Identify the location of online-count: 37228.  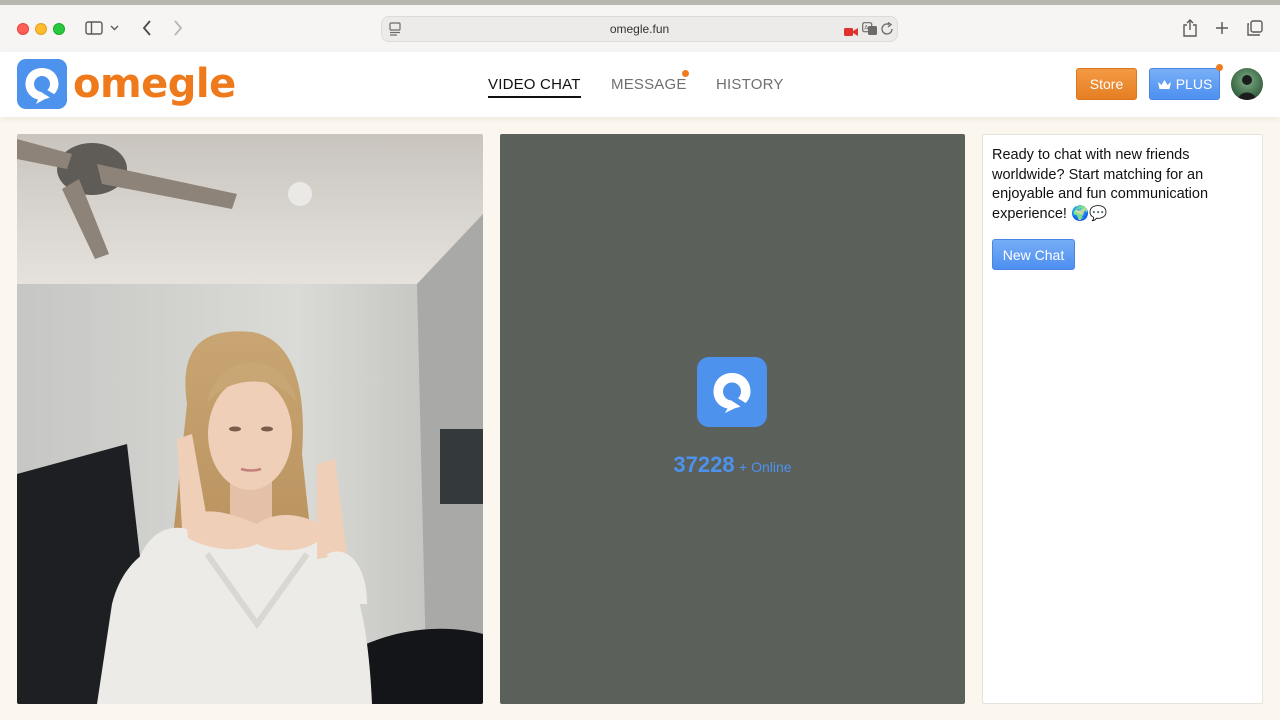
(704, 464).